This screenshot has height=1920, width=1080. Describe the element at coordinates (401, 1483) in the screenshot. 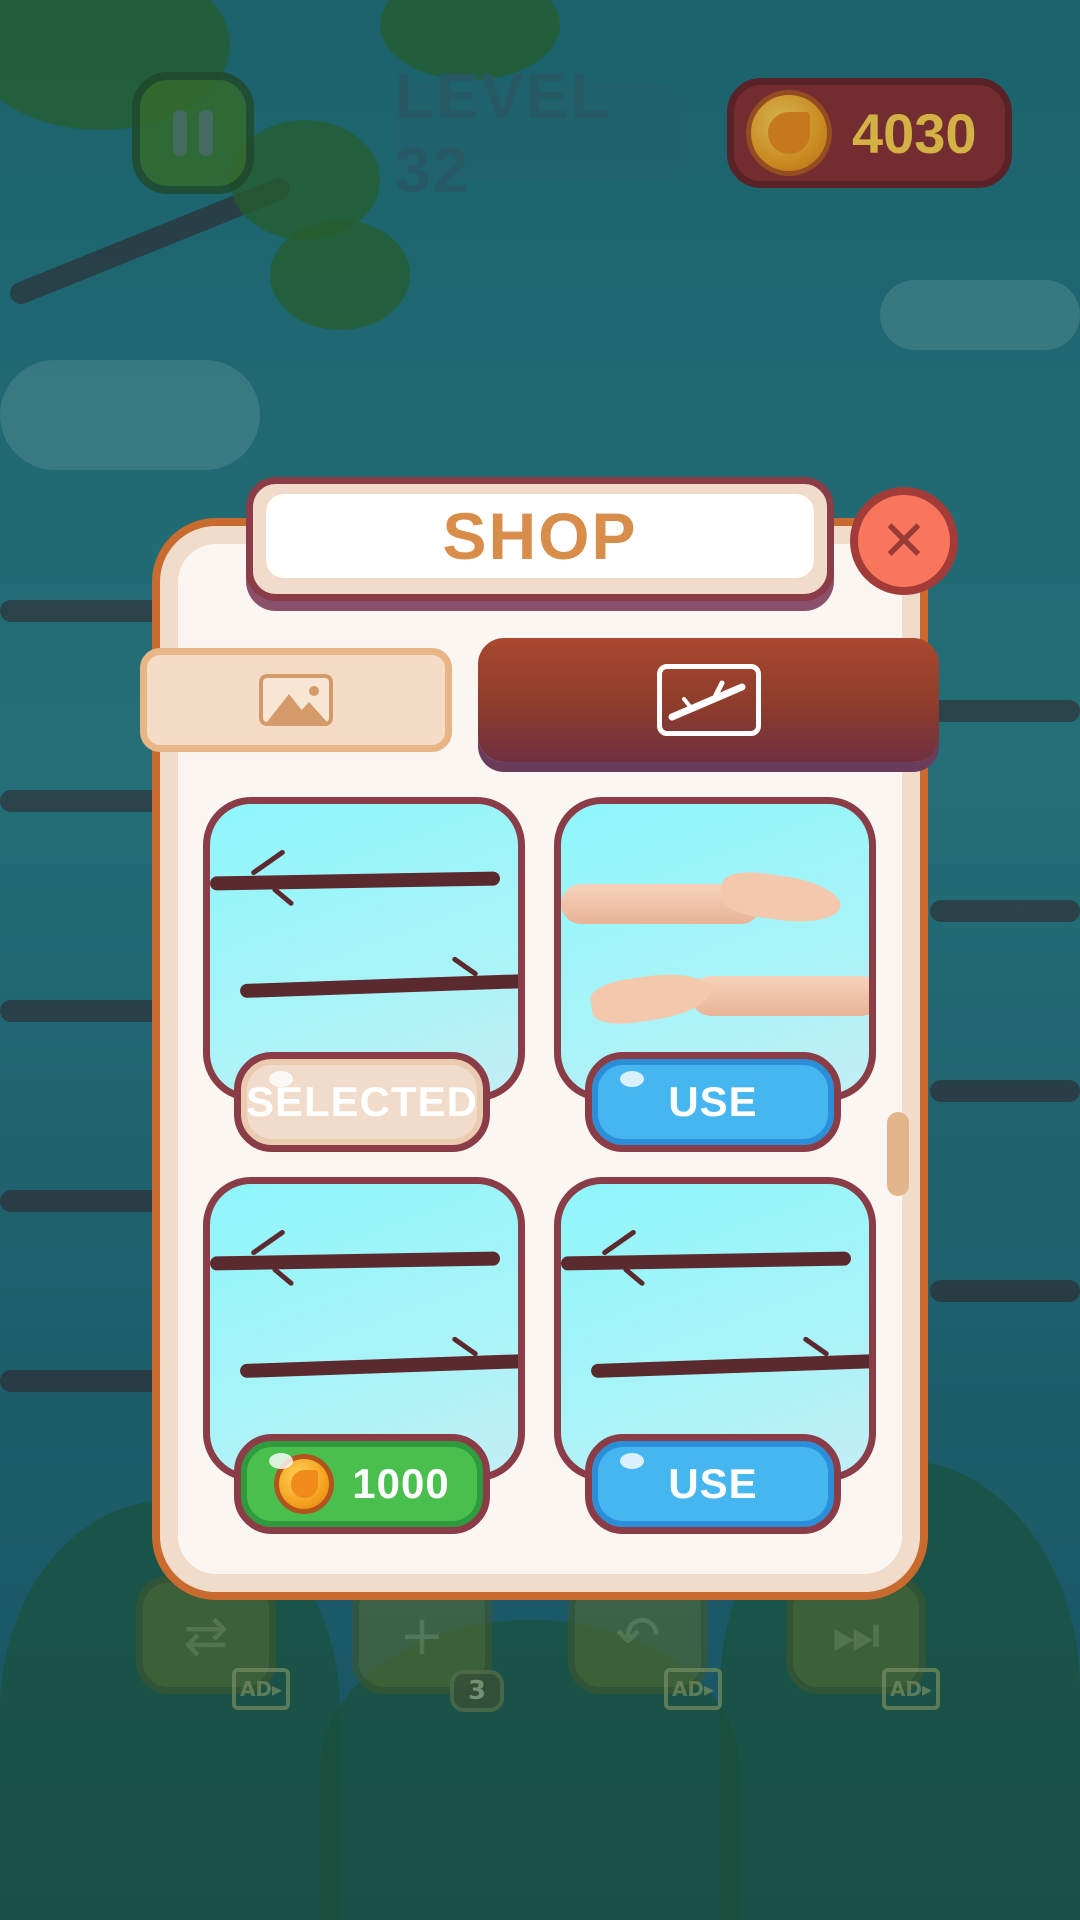

I see `price-label: 1000` at that location.